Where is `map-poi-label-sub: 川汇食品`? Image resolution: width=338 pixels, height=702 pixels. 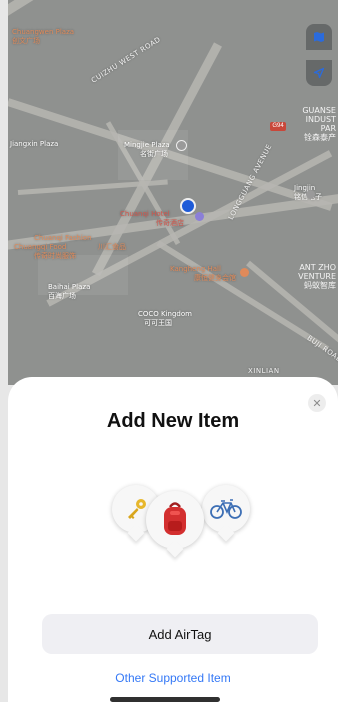
map-poi-label-sub: 川汇食品 is located at coordinates (112, 247).